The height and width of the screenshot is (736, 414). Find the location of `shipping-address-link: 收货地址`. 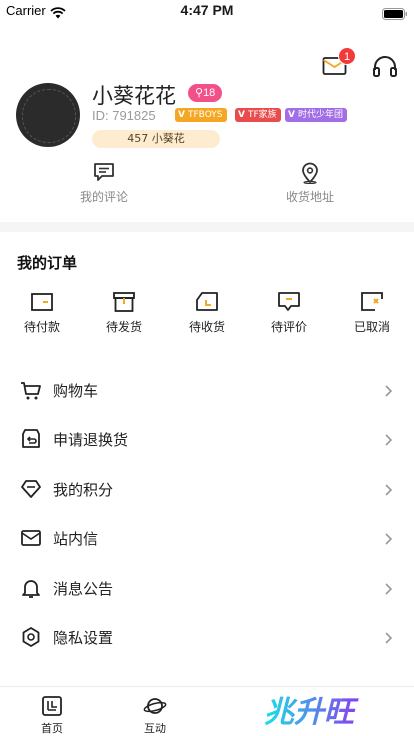

shipping-address-link: 收货地址 is located at coordinates (310, 183).